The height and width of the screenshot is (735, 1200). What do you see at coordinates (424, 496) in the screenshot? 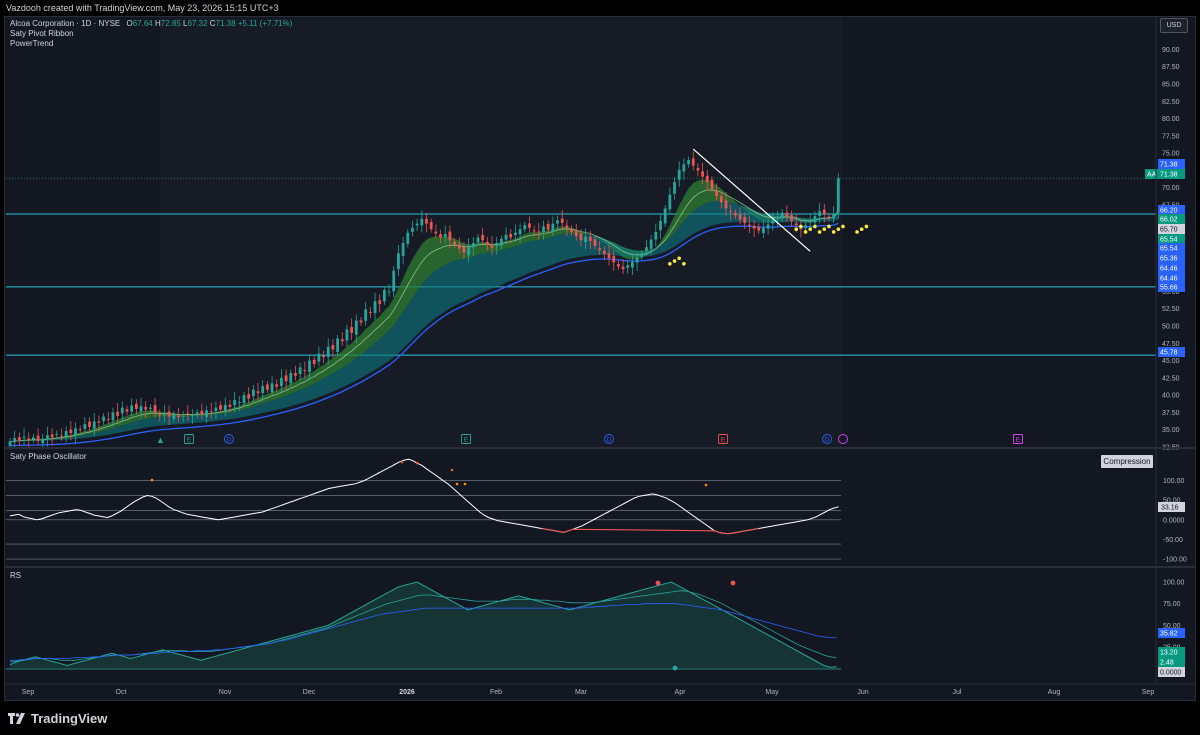
I see `phase-oscillator-line` at bounding box center [424, 496].